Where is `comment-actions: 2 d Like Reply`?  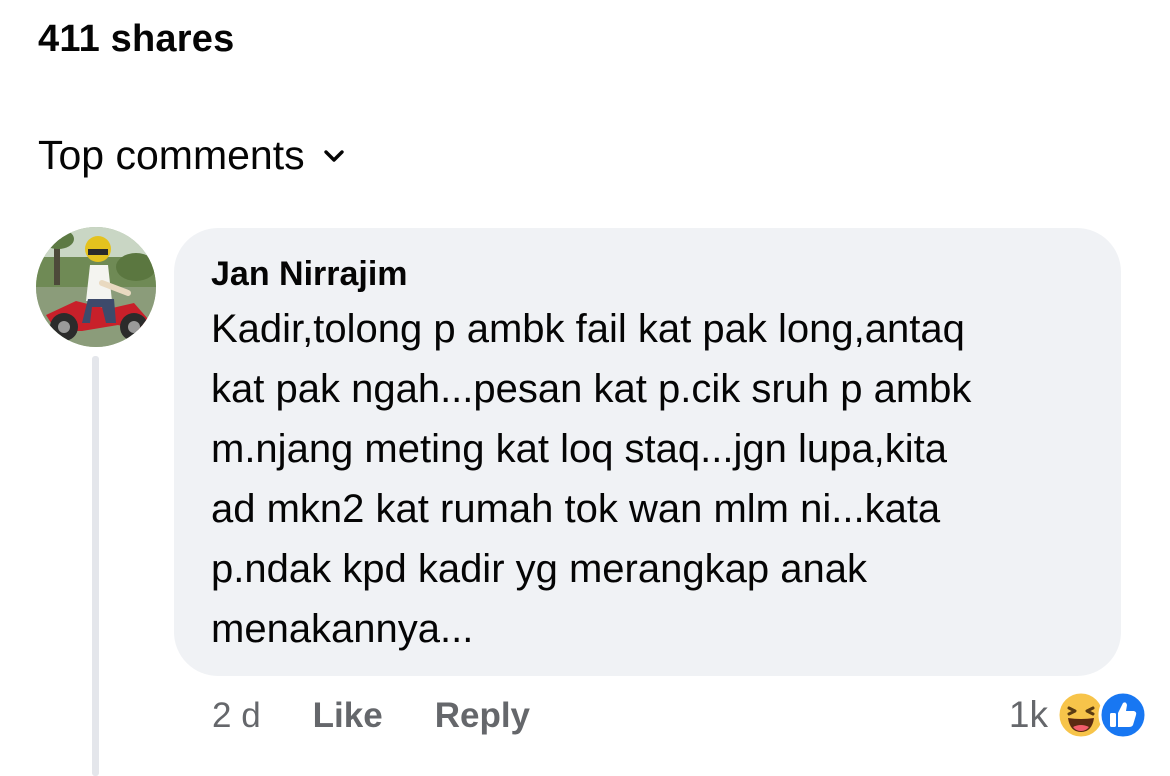 comment-actions: 2 d Like Reply is located at coordinates (371, 716).